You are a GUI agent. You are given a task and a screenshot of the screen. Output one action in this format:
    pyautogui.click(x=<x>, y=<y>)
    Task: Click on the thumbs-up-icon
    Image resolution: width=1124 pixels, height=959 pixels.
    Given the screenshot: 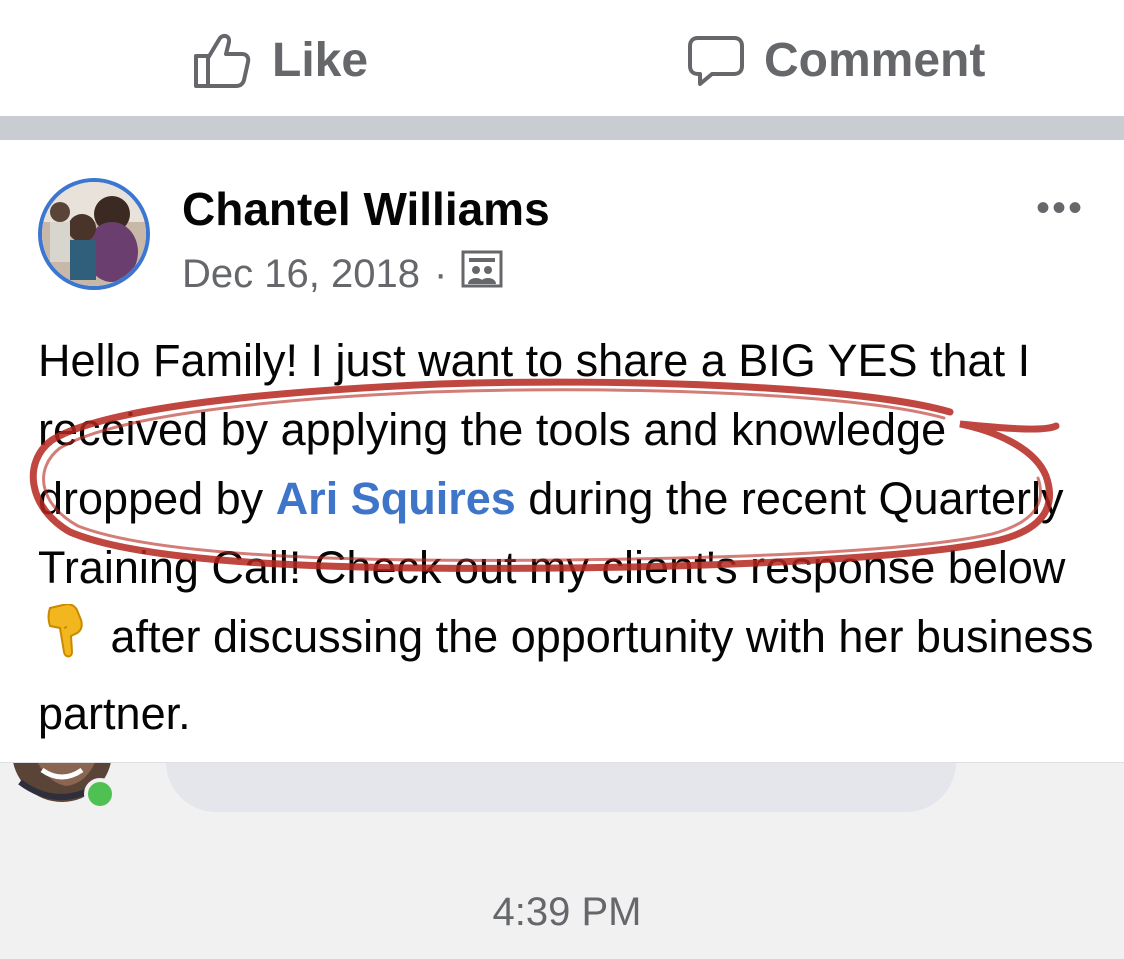 What is the action you would take?
    pyautogui.click(x=222, y=60)
    